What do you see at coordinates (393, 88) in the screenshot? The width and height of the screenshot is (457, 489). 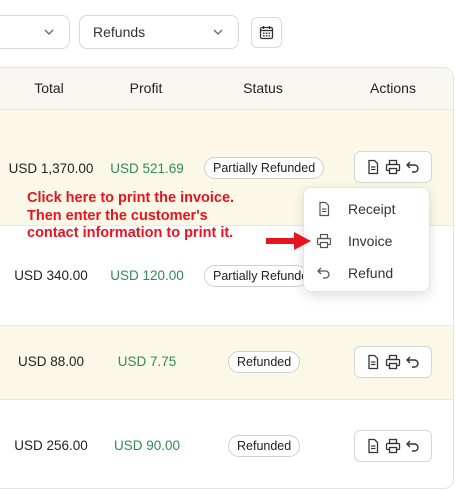 I see `header-actions: Actions` at bounding box center [393, 88].